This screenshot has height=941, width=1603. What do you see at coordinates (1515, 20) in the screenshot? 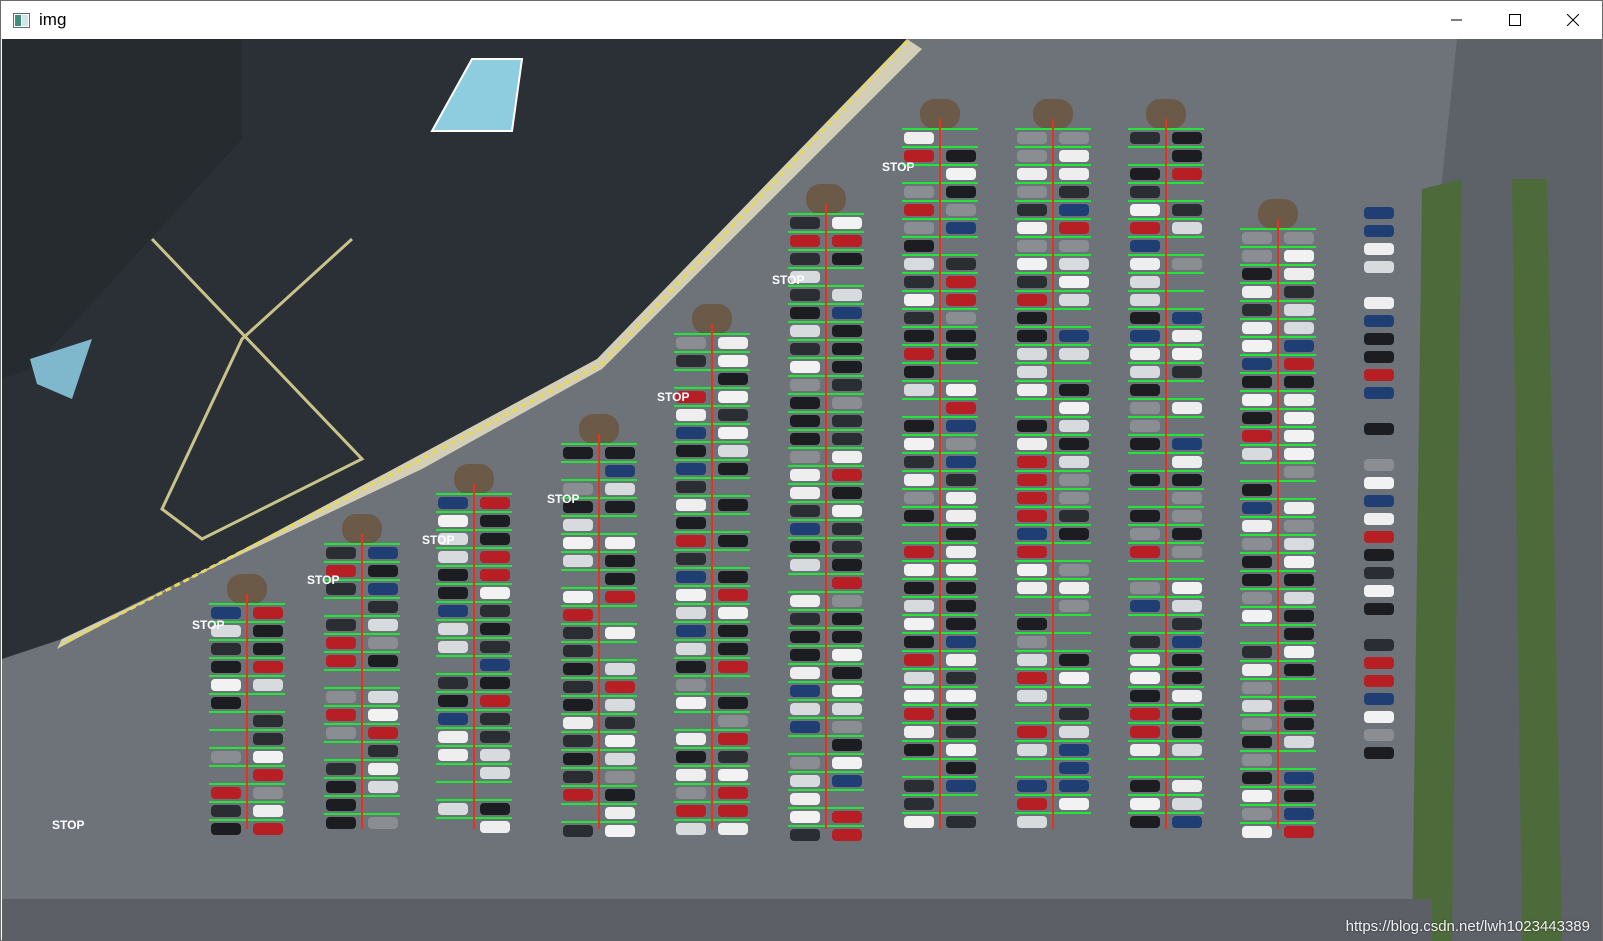
I see `maximize-button` at bounding box center [1515, 20].